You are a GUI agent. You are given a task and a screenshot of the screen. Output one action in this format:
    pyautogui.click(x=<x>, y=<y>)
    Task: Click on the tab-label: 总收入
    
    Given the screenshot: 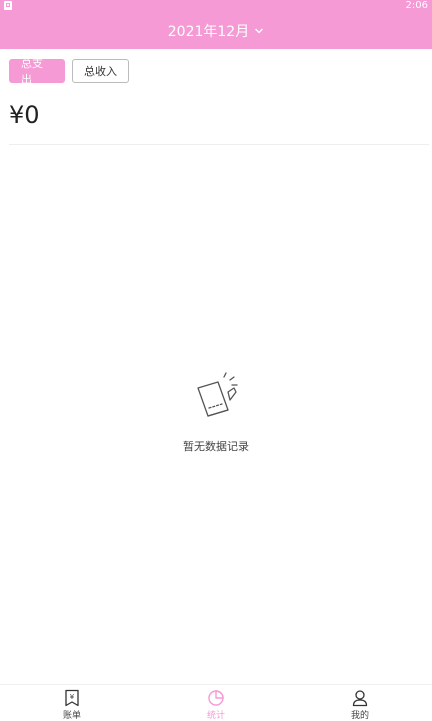 What is the action you would take?
    pyautogui.click(x=100, y=71)
    